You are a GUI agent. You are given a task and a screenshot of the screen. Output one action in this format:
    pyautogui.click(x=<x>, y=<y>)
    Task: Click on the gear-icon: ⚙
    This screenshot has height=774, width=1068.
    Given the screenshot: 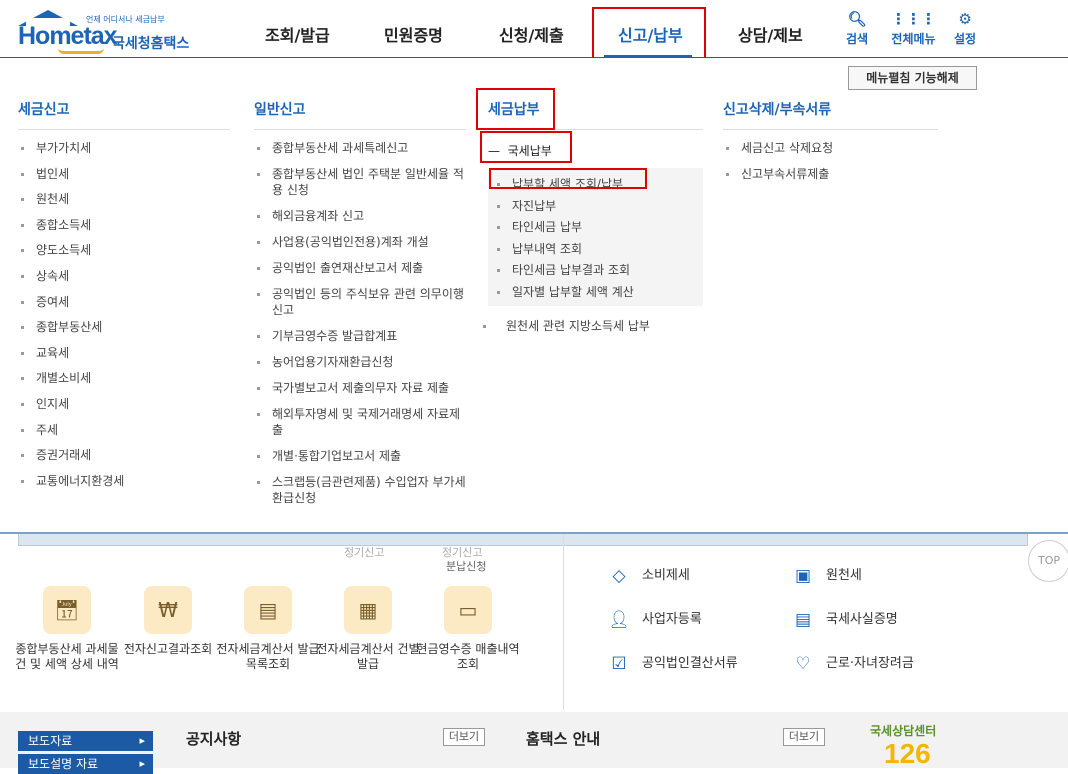 What is the action you would take?
    pyautogui.click(x=965, y=19)
    